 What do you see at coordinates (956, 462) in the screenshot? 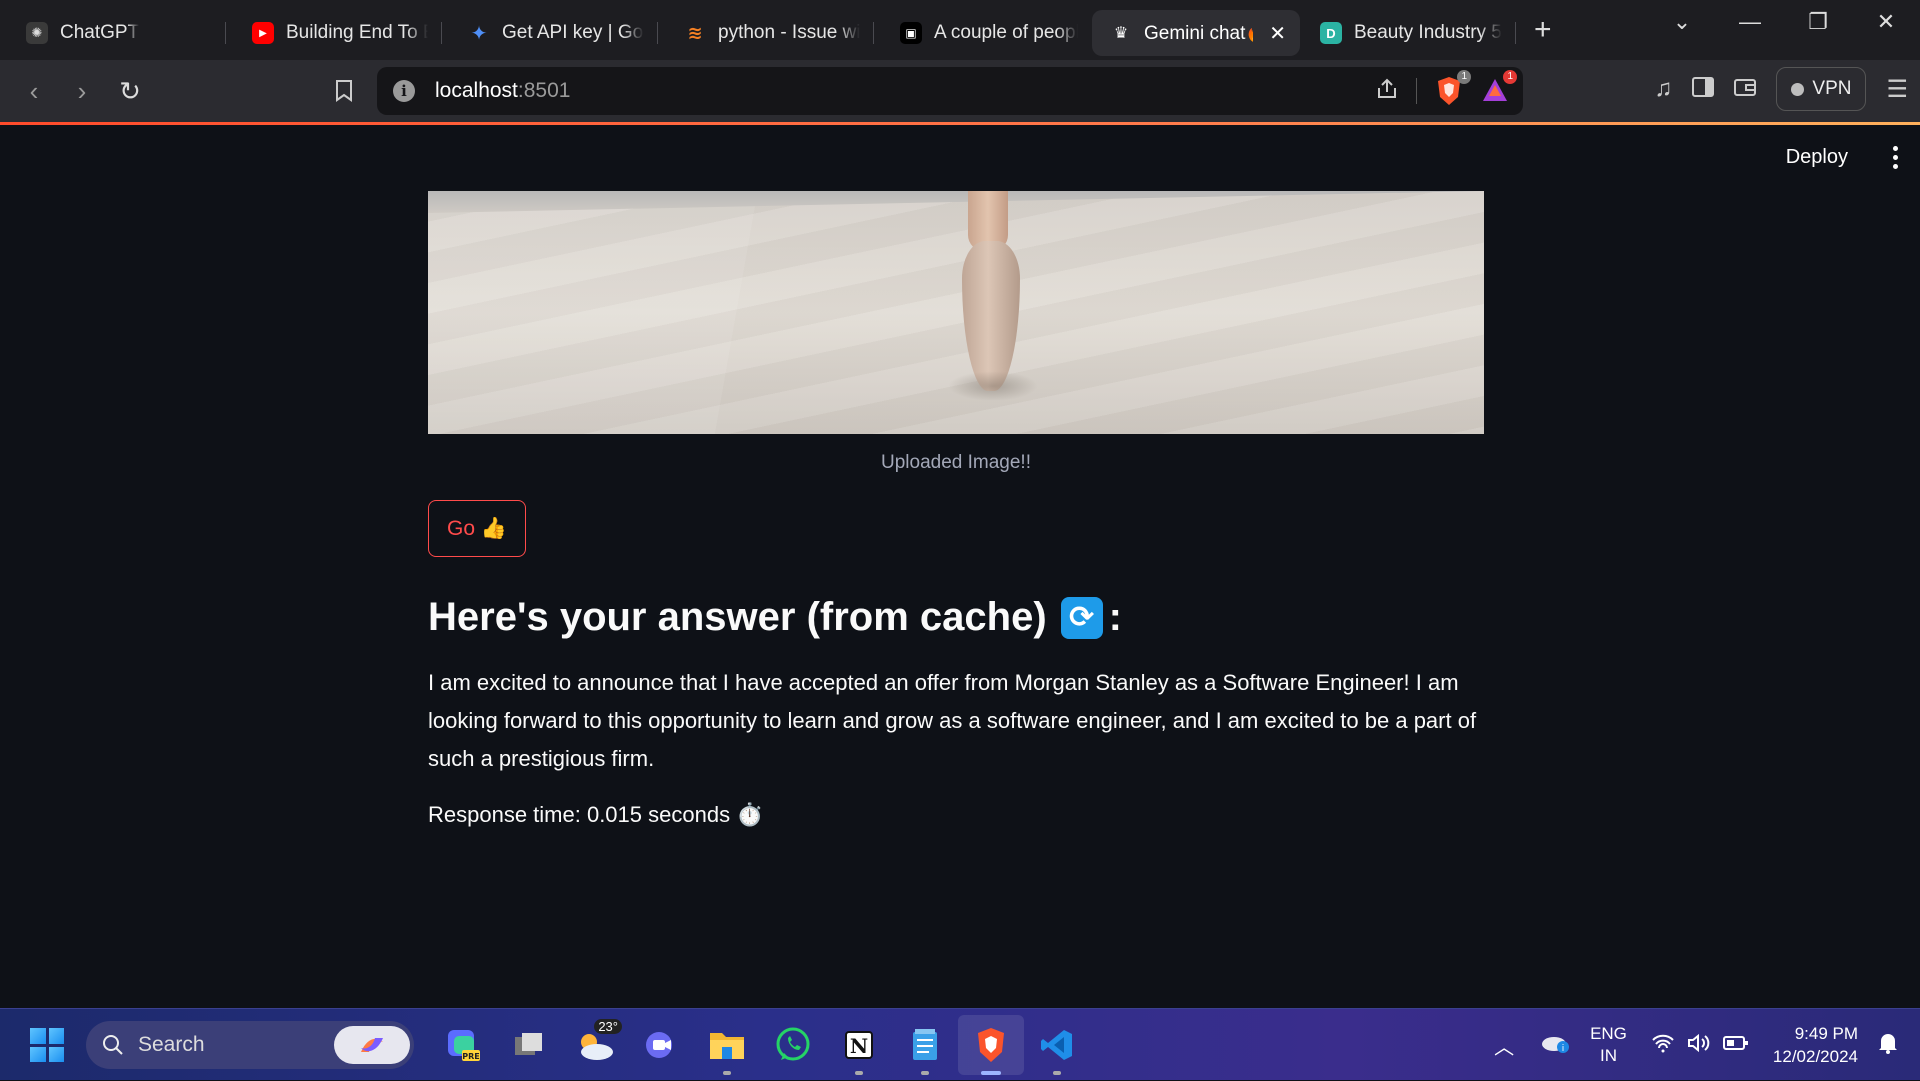
I see `image-caption: Uploaded Image!!` at bounding box center [956, 462].